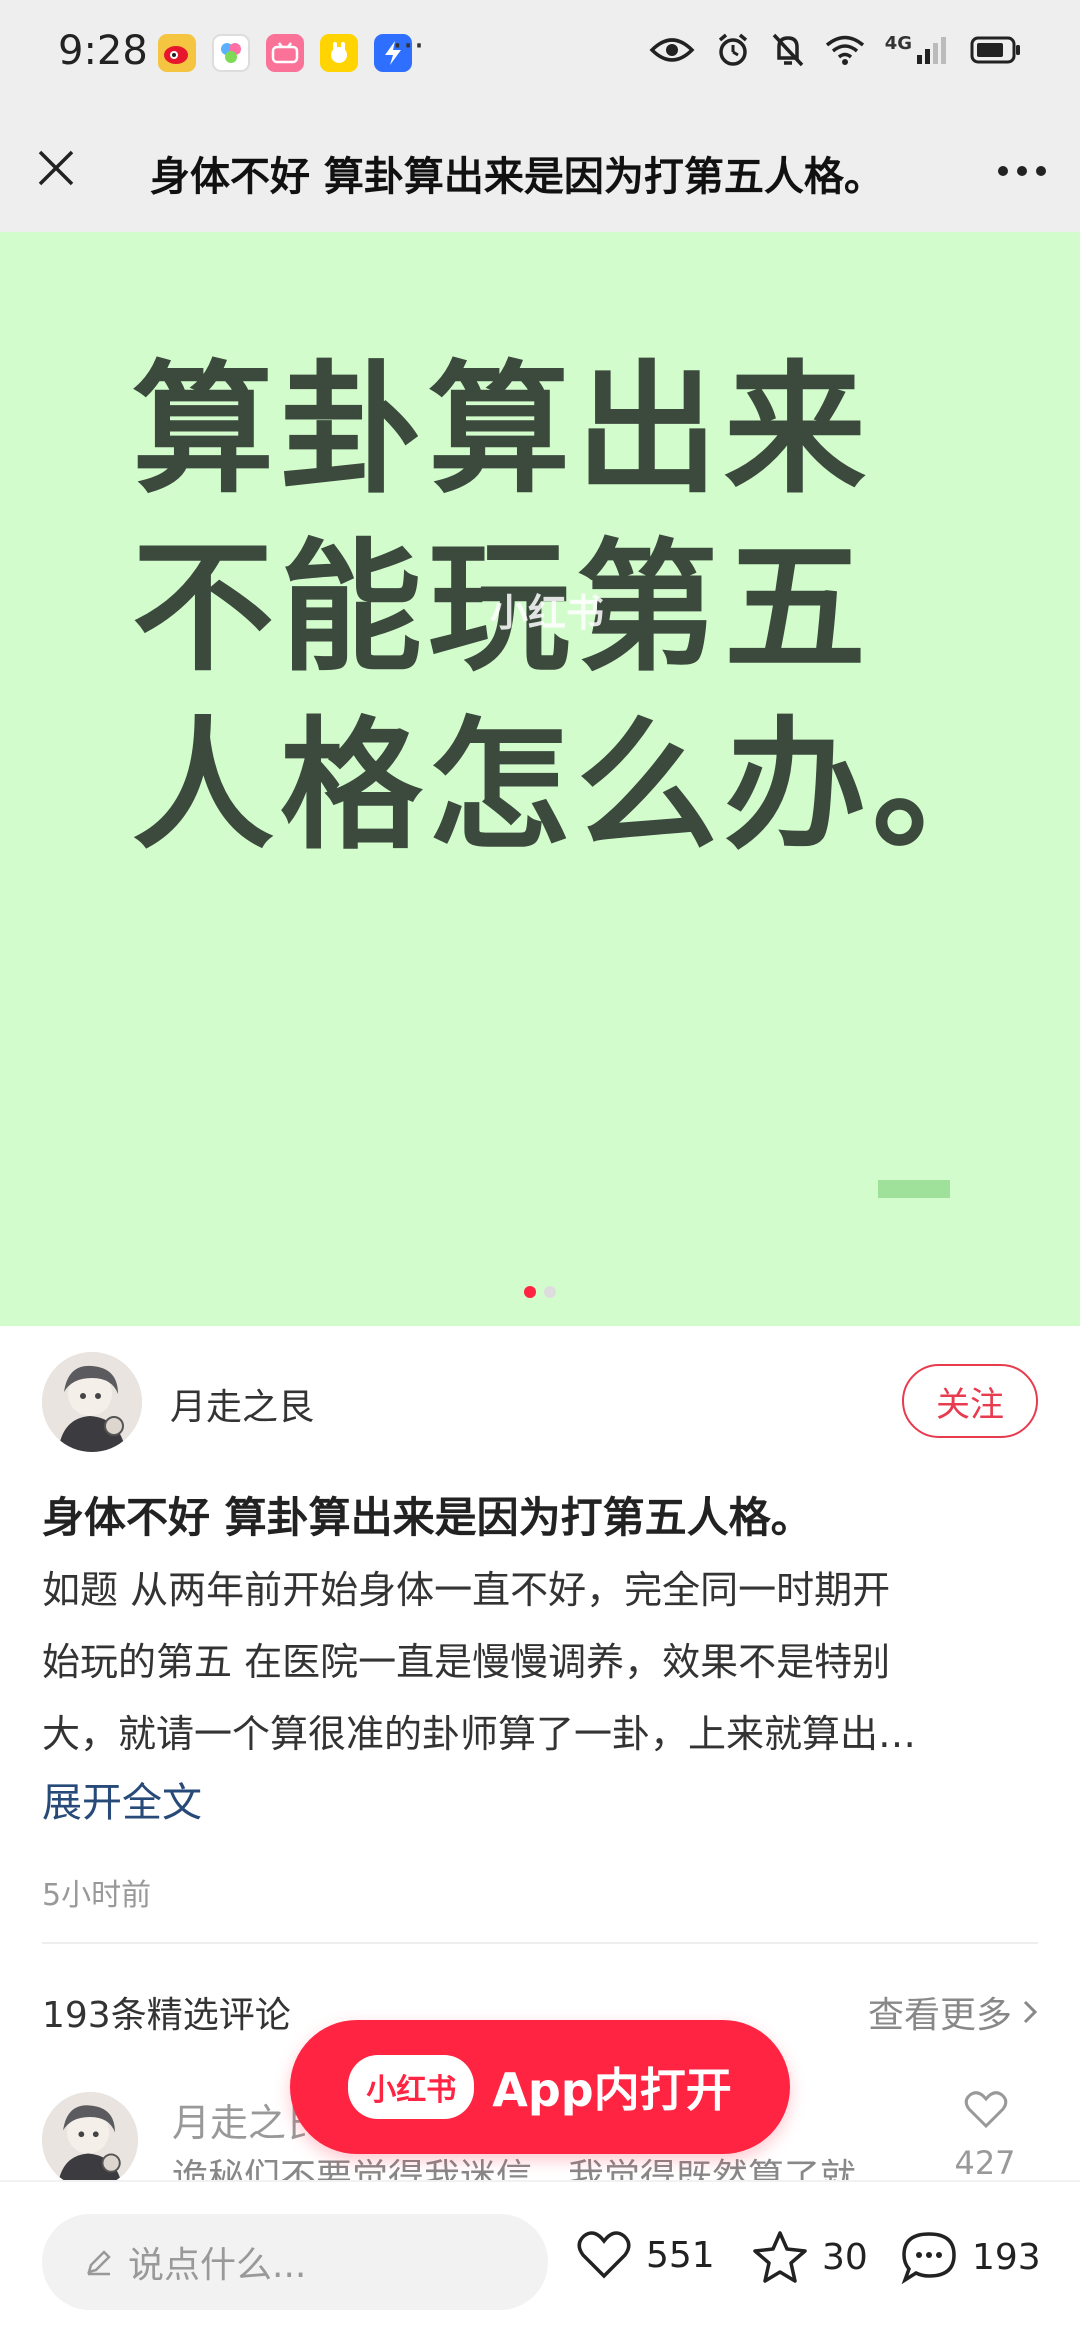 The height and width of the screenshot is (2340, 1080). Describe the element at coordinates (576, 786) in the screenshot. I see `post-image-line: 人格怎么办。` at that location.